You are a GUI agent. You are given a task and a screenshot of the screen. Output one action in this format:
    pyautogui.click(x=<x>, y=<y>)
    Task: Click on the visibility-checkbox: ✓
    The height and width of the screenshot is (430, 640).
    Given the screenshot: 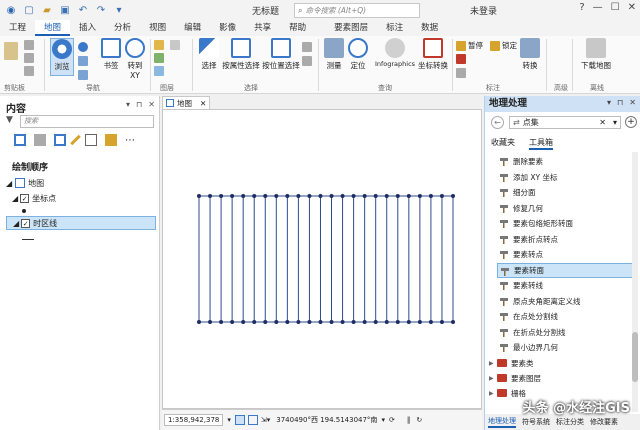 What is the action you would take?
    pyautogui.click(x=26, y=223)
    